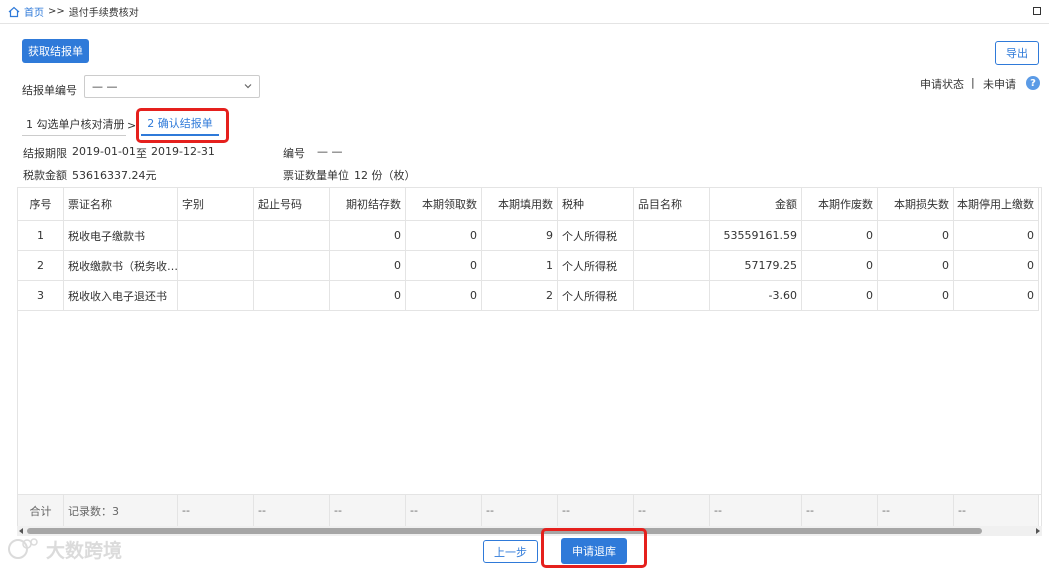  Describe the element at coordinates (520, 204) in the screenshot. I see `table-header-cell: 本期填用数` at that location.